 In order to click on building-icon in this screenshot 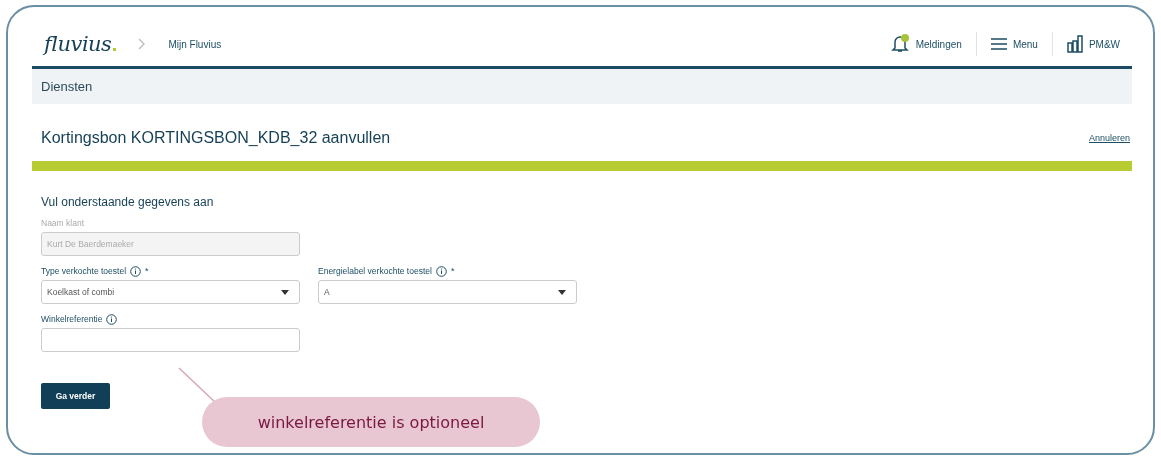, I will do `click(1074, 44)`.